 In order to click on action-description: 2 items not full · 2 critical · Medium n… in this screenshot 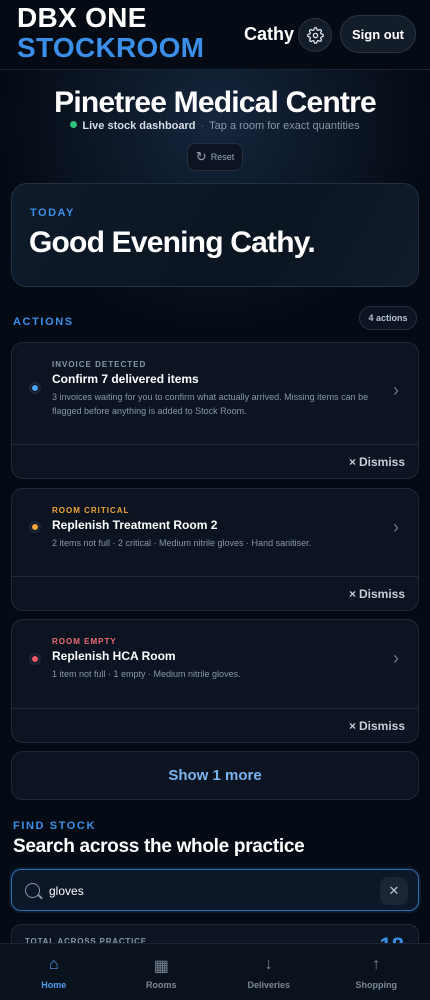, I will do `click(182, 543)`.